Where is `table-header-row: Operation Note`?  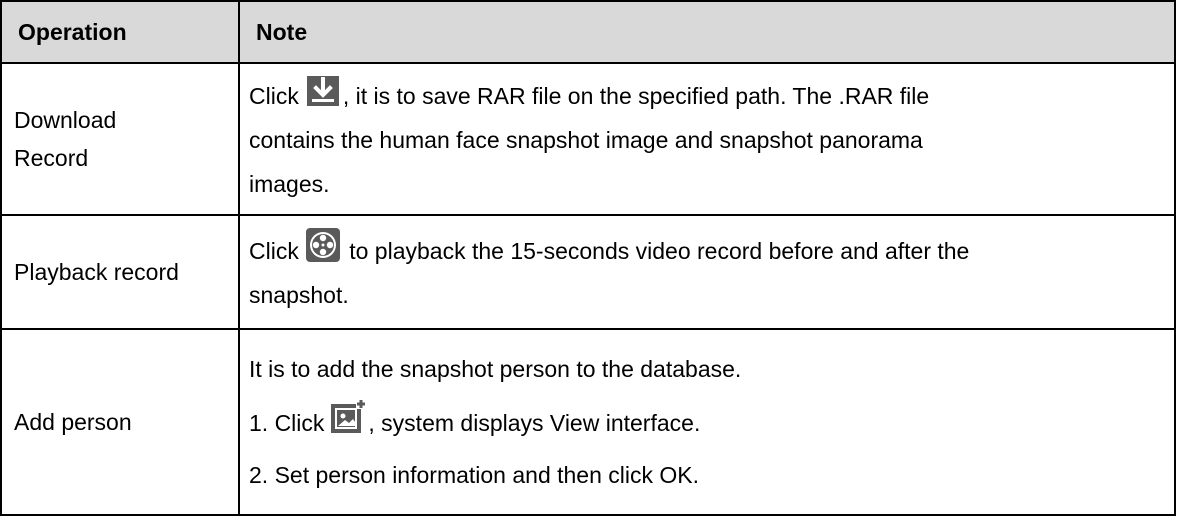
table-header-row: Operation Note is located at coordinates (588, 32).